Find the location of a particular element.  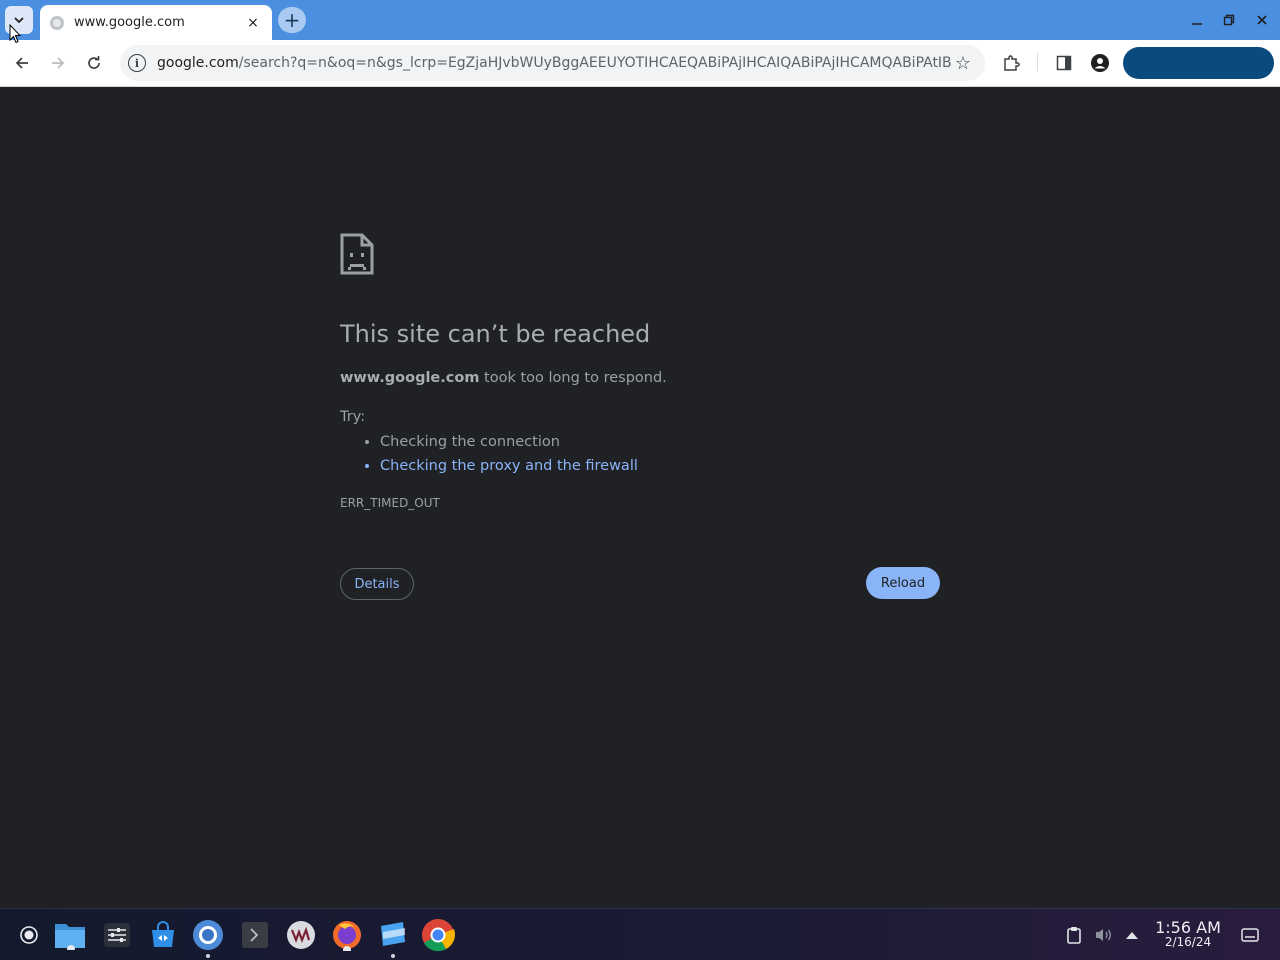

terminal-icon is located at coordinates (255, 935).